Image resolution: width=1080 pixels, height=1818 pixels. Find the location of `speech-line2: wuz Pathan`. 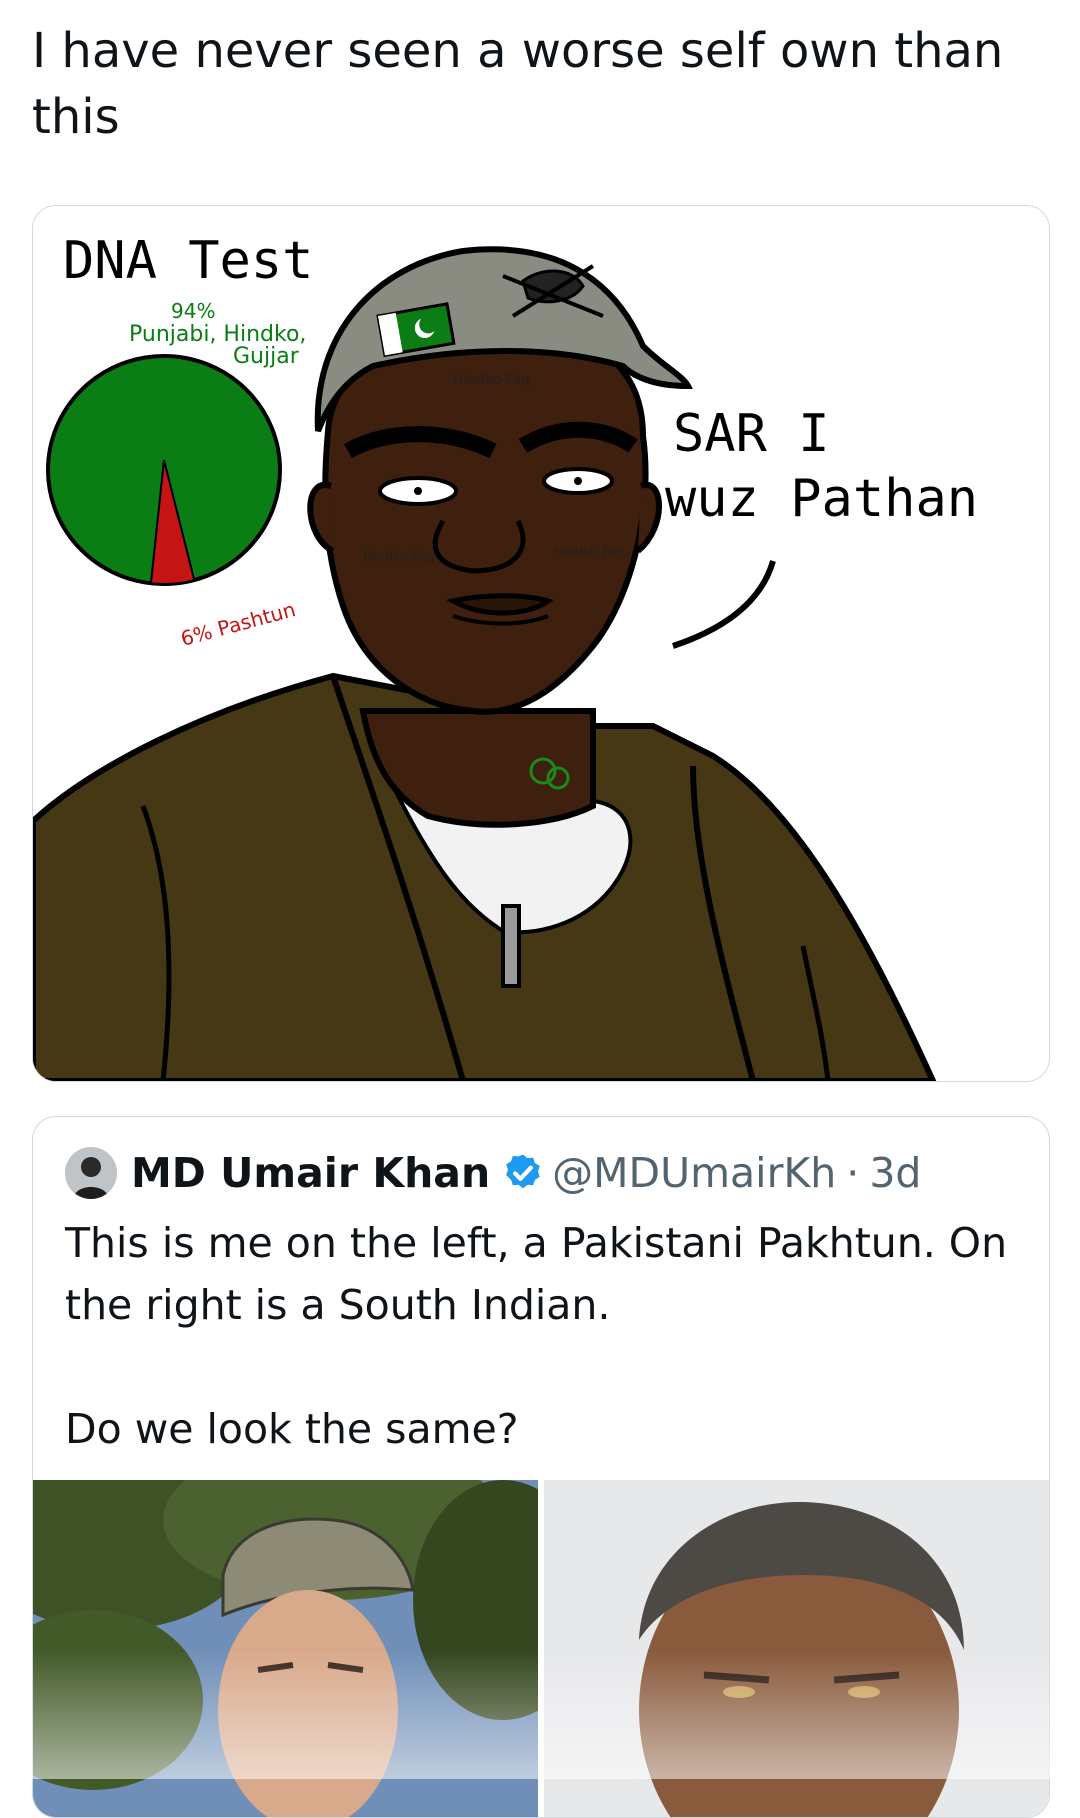

speech-line2: wuz Pathan is located at coordinates (821, 499).